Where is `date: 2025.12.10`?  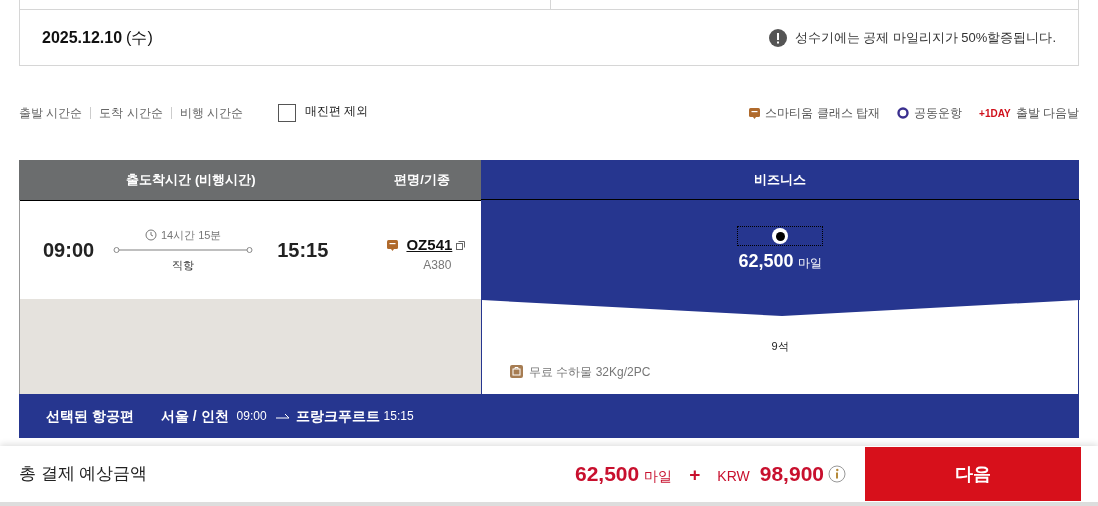
date: 2025.12.10 is located at coordinates (82, 37).